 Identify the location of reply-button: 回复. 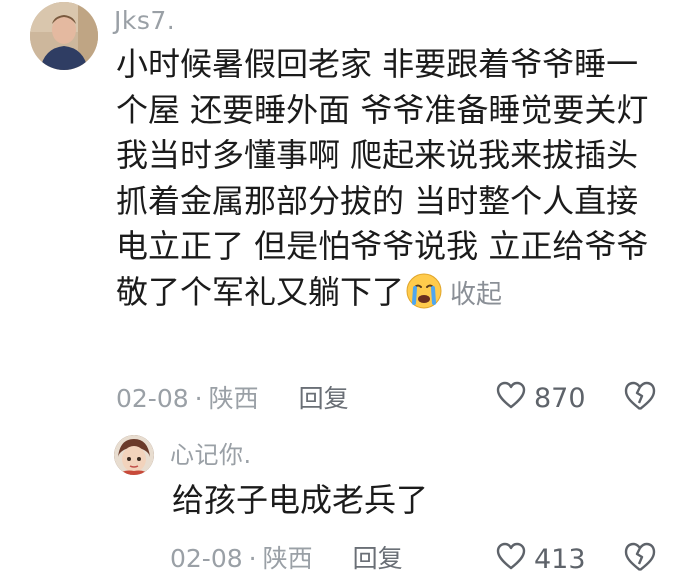
(324, 398).